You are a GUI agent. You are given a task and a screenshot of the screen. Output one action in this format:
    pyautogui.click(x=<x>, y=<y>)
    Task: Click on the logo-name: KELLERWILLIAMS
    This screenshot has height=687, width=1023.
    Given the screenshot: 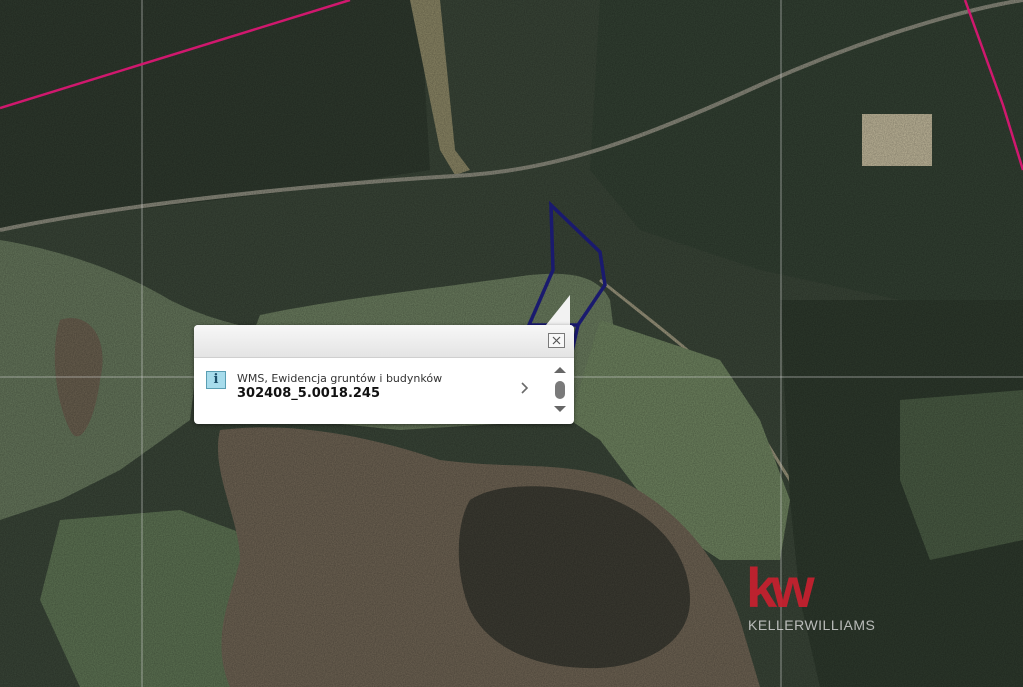 What is the action you would take?
    pyautogui.click(x=812, y=625)
    